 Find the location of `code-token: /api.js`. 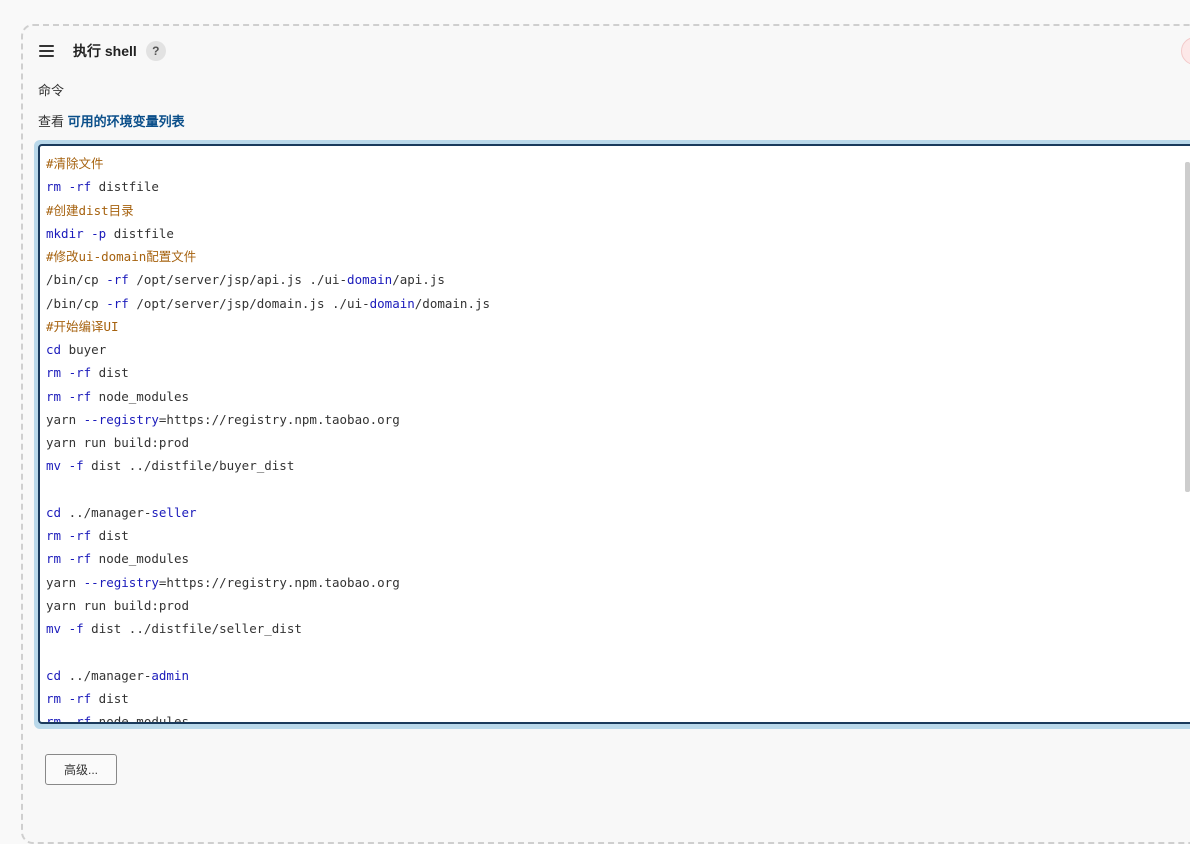

code-token: /api.js is located at coordinates (418, 280).